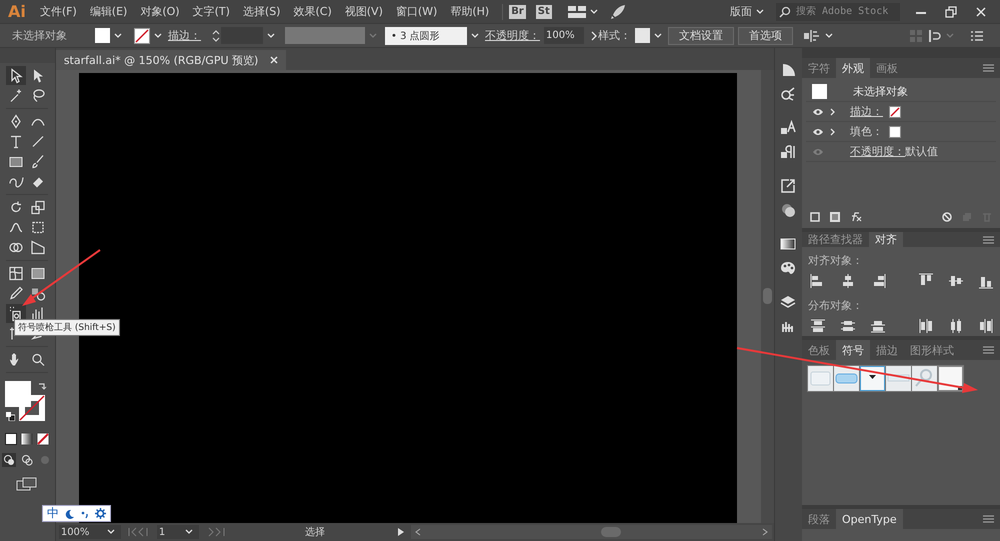 The width and height of the screenshot is (1000, 541). I want to click on section-label: 对齐对象：, so click(835, 261).